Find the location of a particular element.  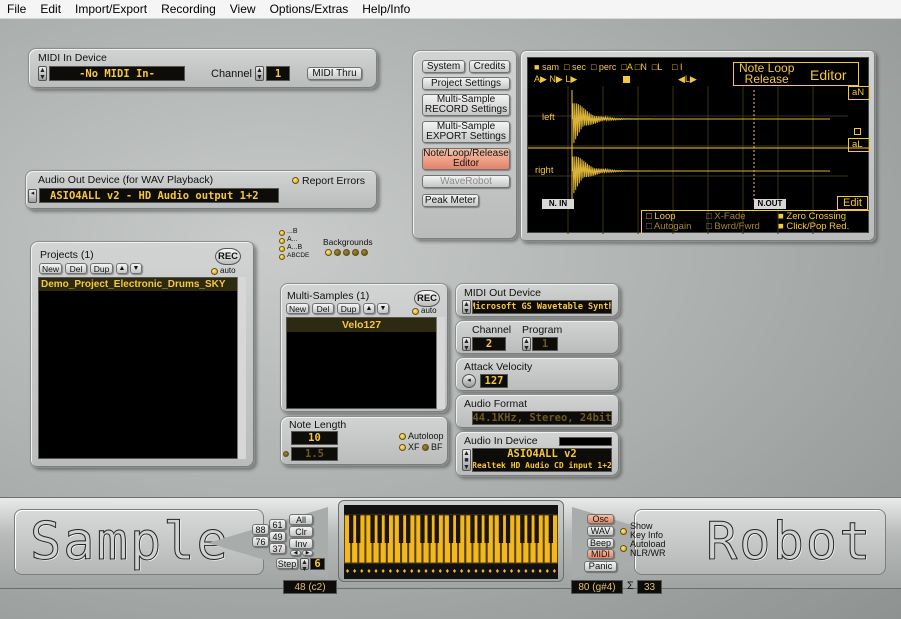

audio-out-arrows: ◂ is located at coordinates (32, 196).